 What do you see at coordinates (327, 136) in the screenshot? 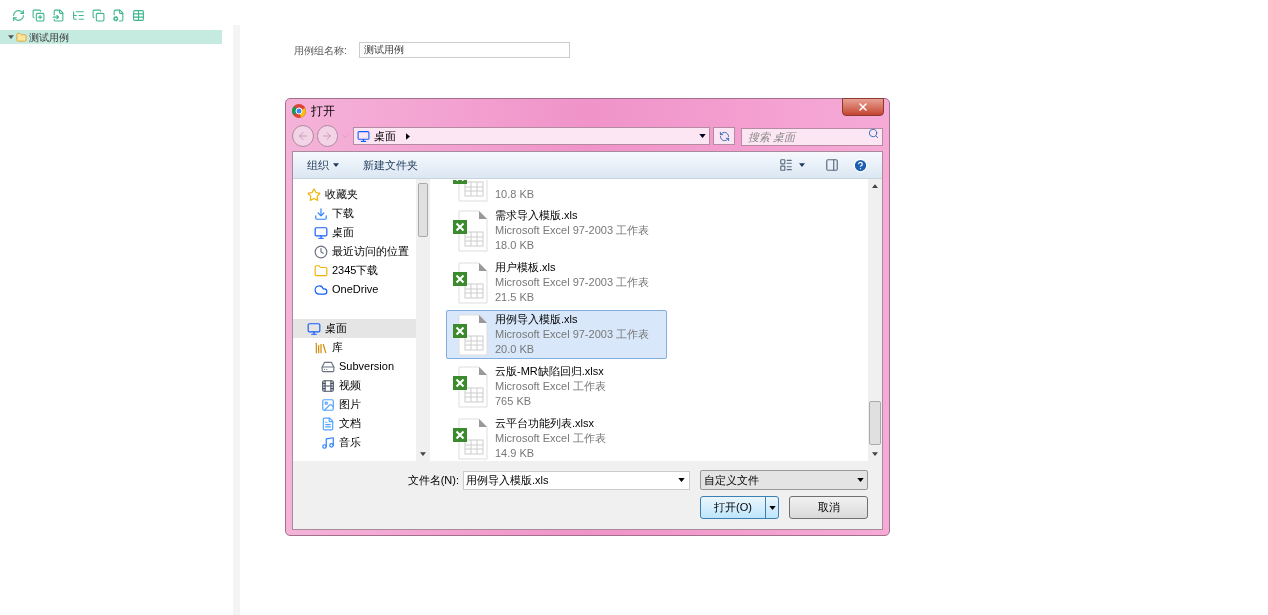
I see `forward-button` at bounding box center [327, 136].